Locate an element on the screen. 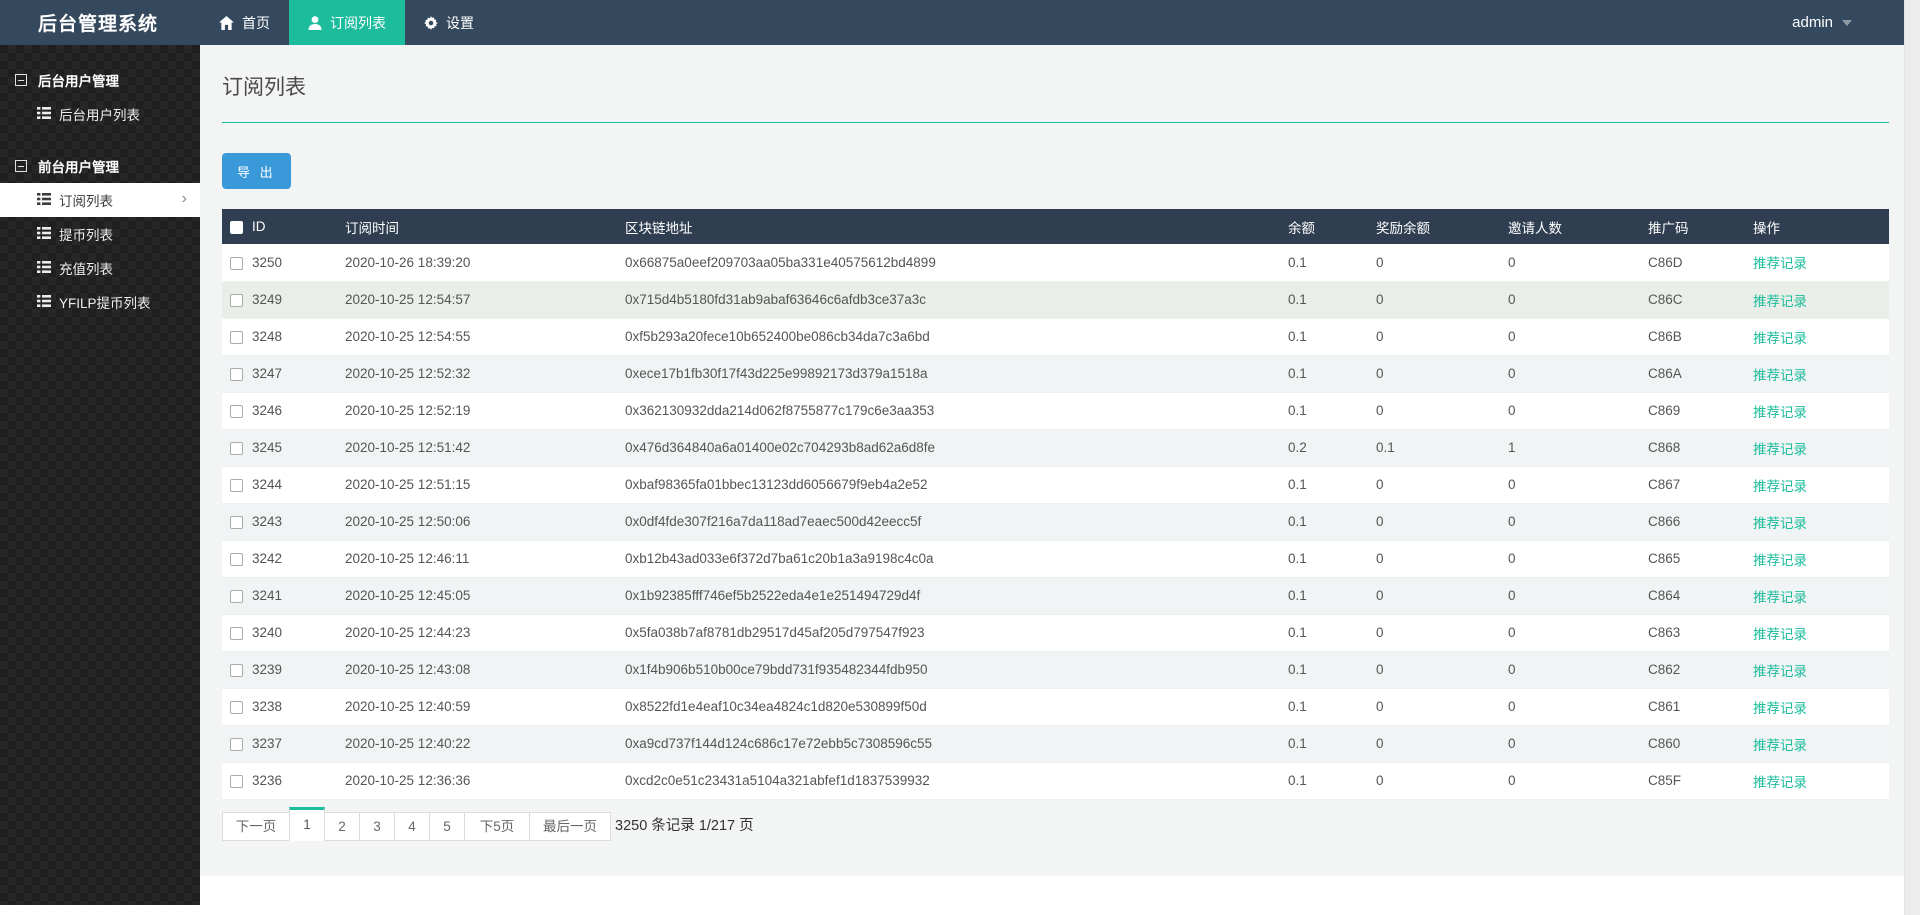 Image resolution: width=1920 pixels, height=915 pixels. user-icon is located at coordinates (315, 22).